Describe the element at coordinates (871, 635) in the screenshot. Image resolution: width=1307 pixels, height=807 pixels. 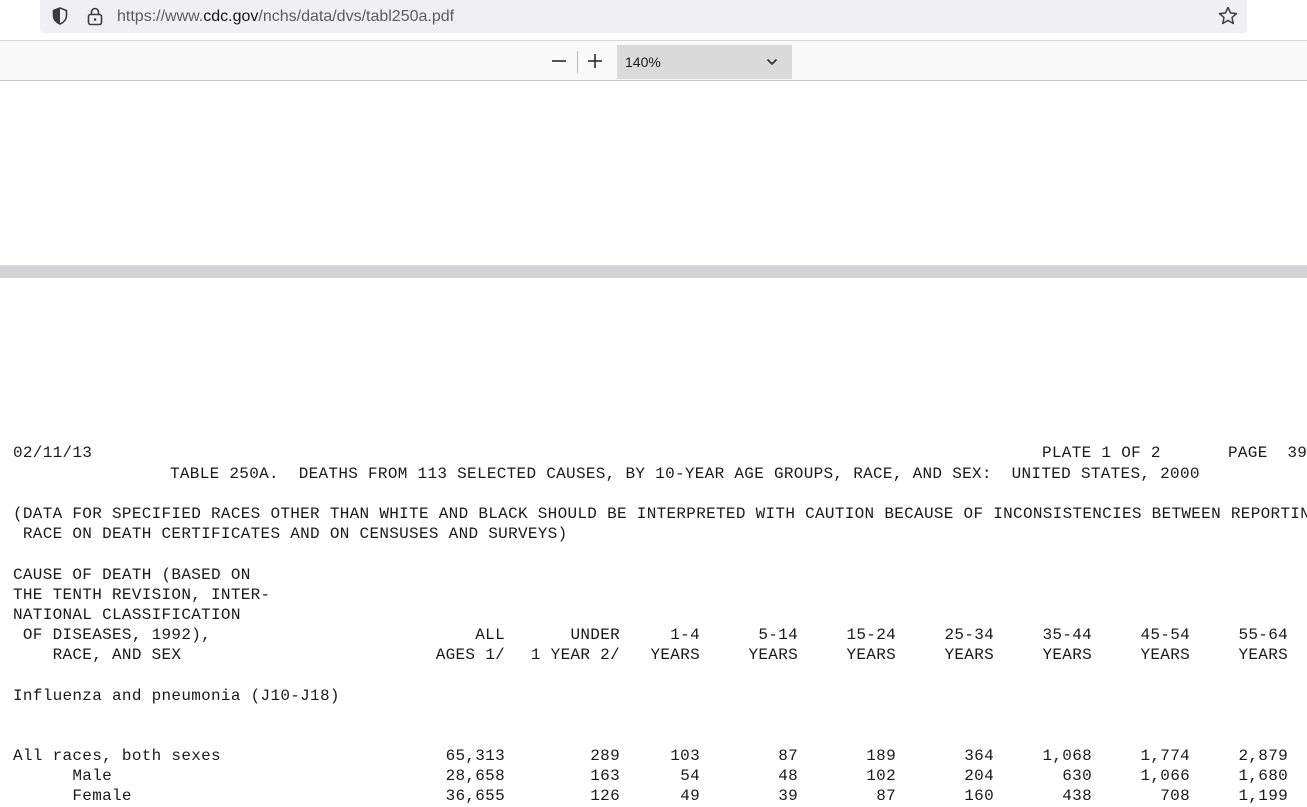
I see `column-header-5: 15-24` at that location.